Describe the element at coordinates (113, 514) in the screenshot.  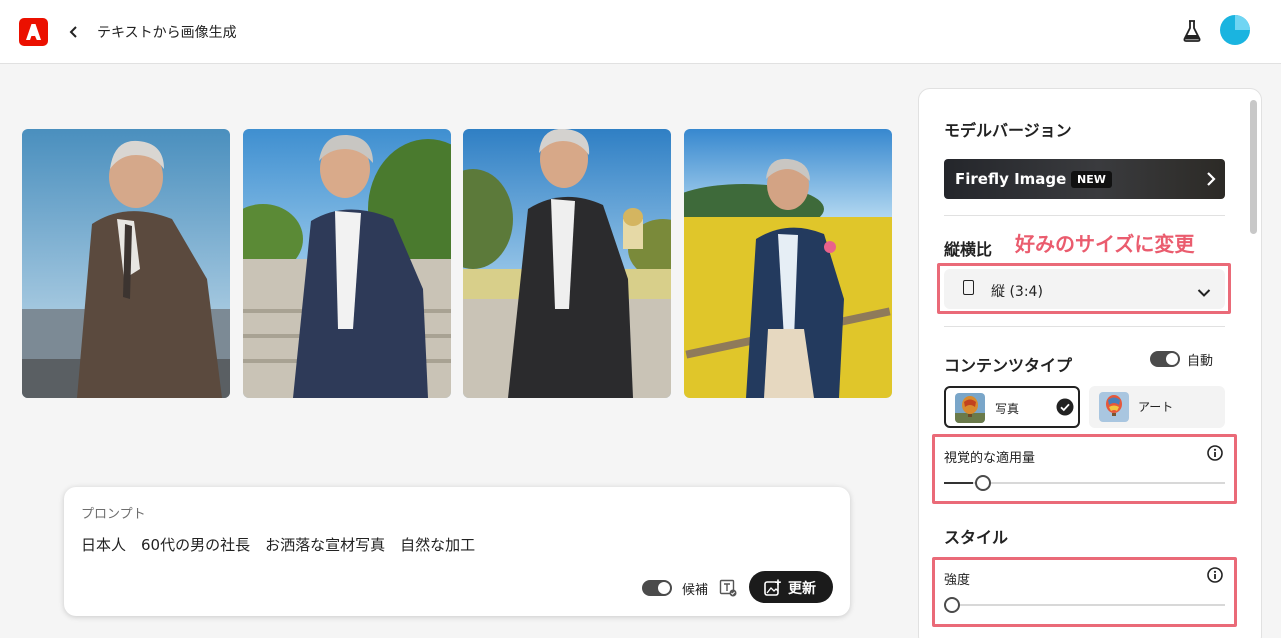
I see `prompt-label: プロンプト` at that location.